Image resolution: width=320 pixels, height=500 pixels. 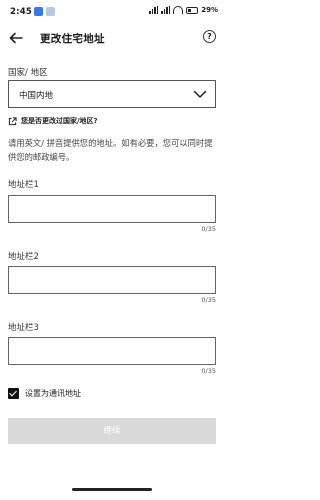 I want to click on battery-percent: 29%, so click(x=209, y=10).